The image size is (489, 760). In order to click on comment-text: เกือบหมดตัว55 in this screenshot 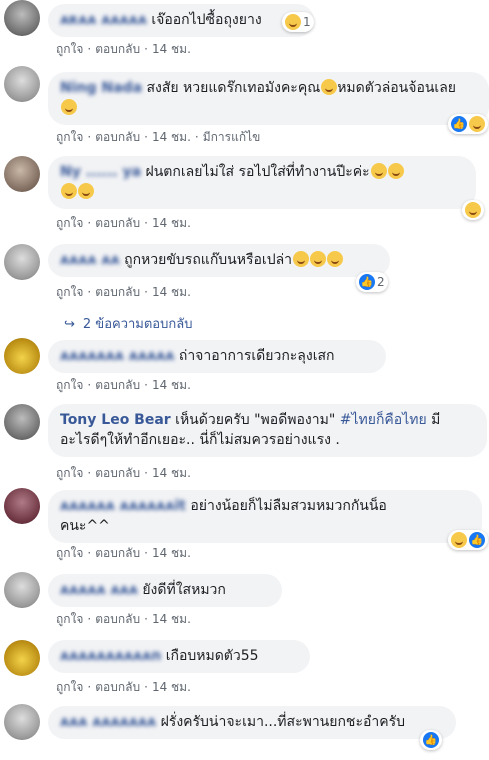, I will do `click(212, 656)`.